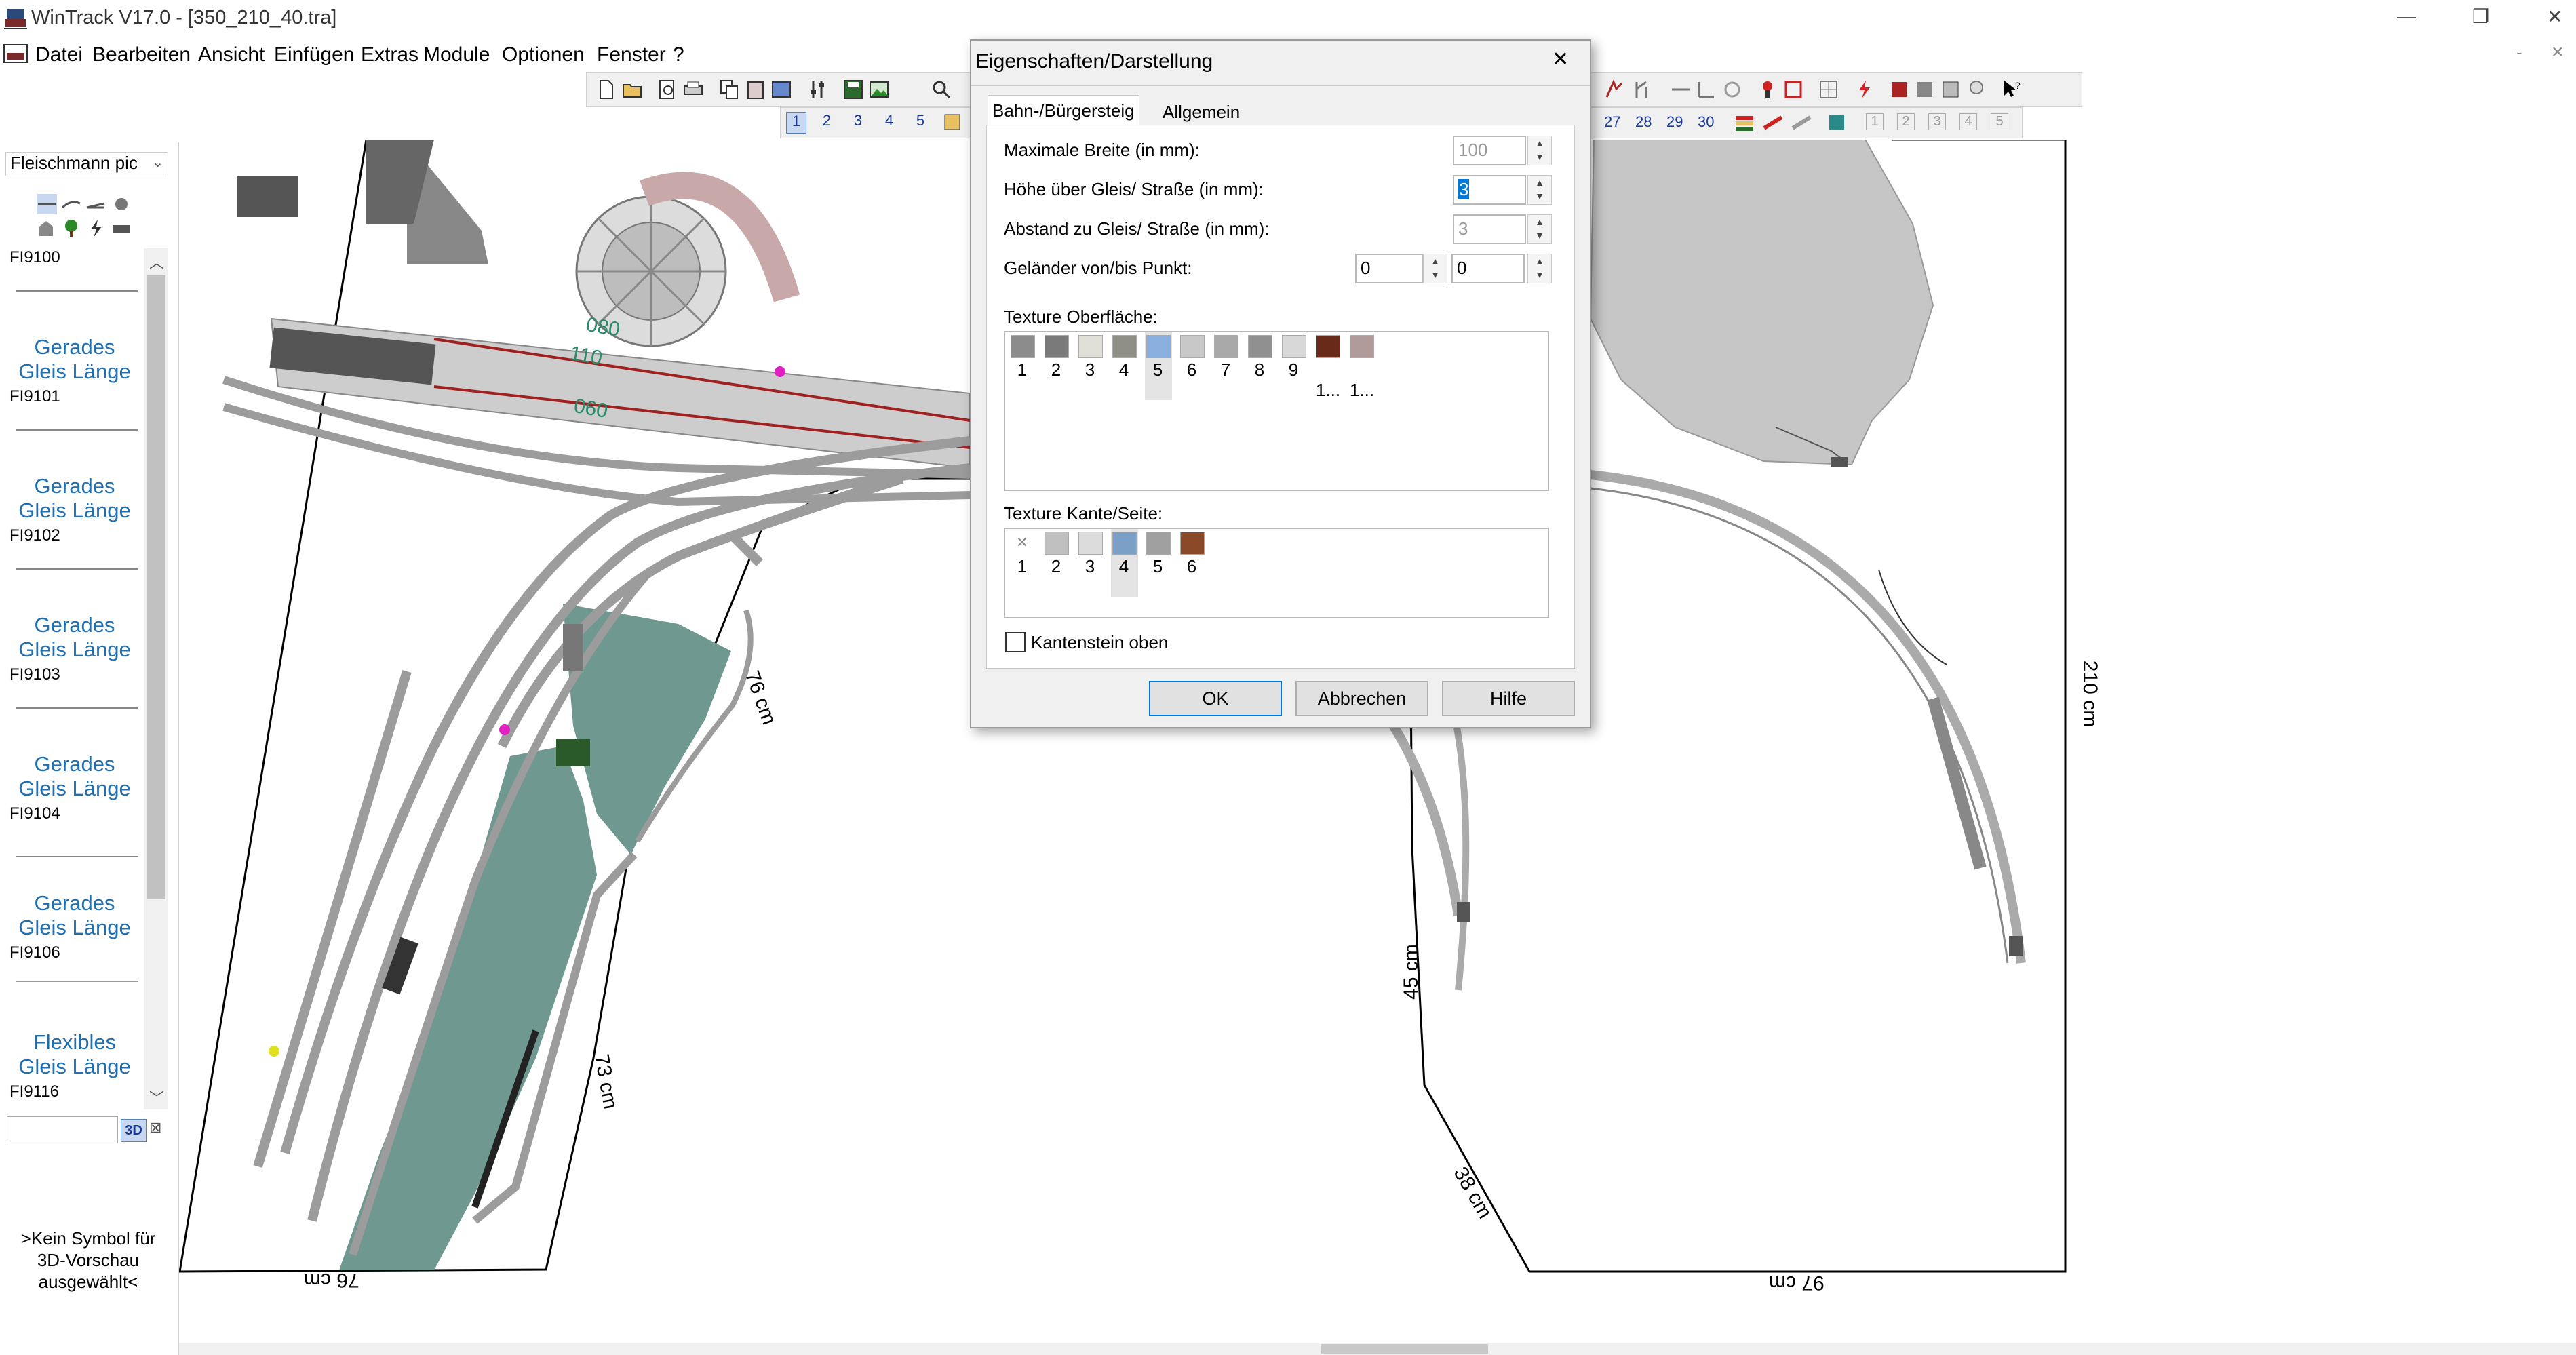  I want to click on layer-r2-button: 2, so click(1906, 121).